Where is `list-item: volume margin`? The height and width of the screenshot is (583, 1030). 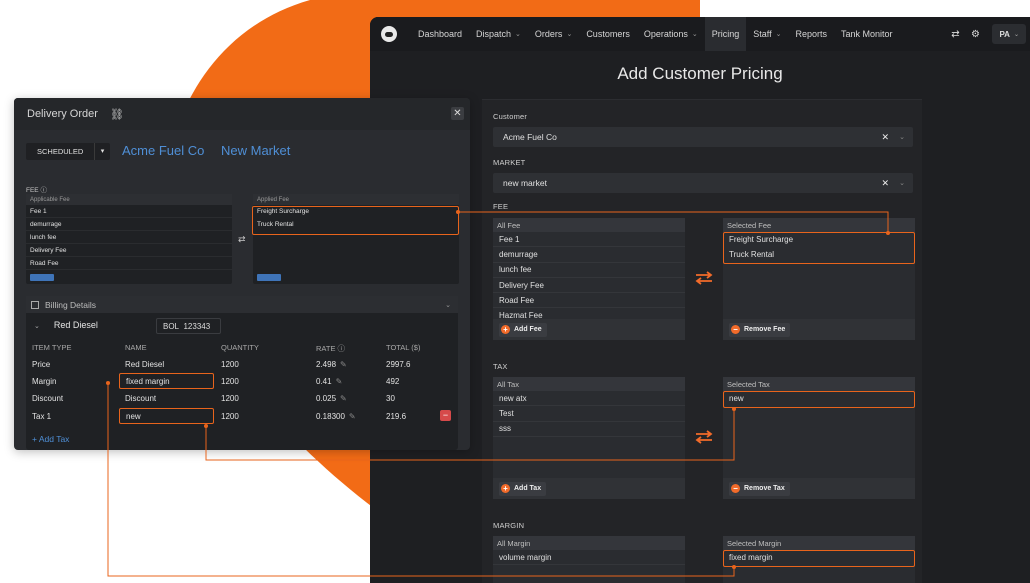
list-item: volume margin is located at coordinates (589, 558).